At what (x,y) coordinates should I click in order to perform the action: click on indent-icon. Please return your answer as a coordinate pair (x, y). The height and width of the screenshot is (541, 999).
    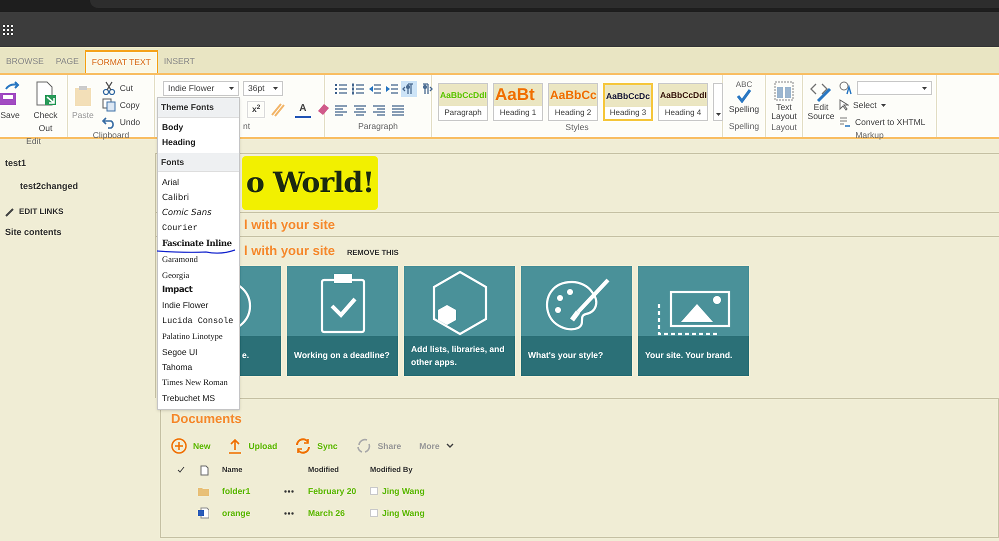
    Looking at the image, I should click on (392, 89).